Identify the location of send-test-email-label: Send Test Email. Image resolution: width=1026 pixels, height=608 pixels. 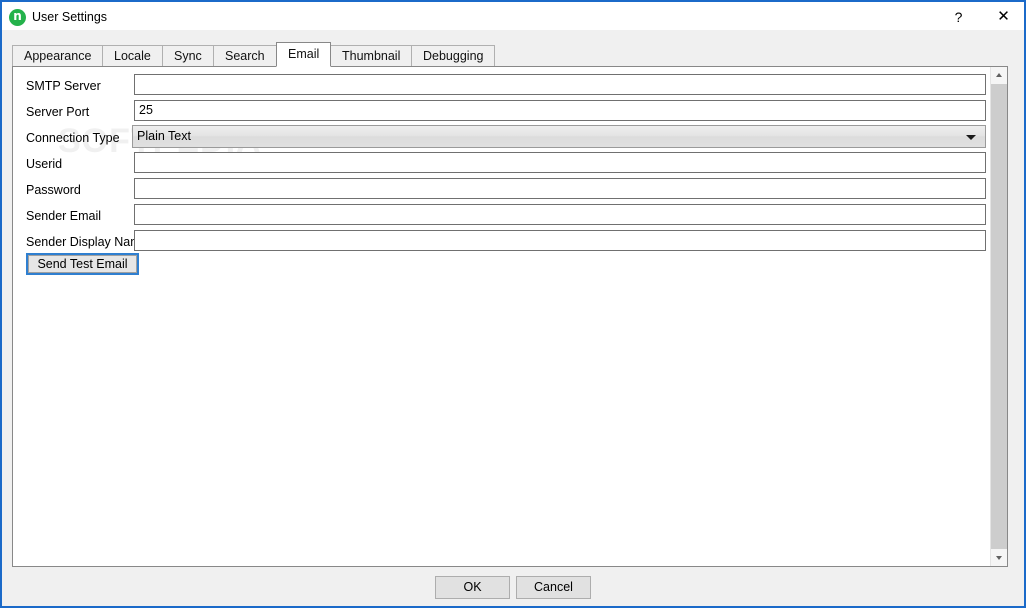
(82, 264).